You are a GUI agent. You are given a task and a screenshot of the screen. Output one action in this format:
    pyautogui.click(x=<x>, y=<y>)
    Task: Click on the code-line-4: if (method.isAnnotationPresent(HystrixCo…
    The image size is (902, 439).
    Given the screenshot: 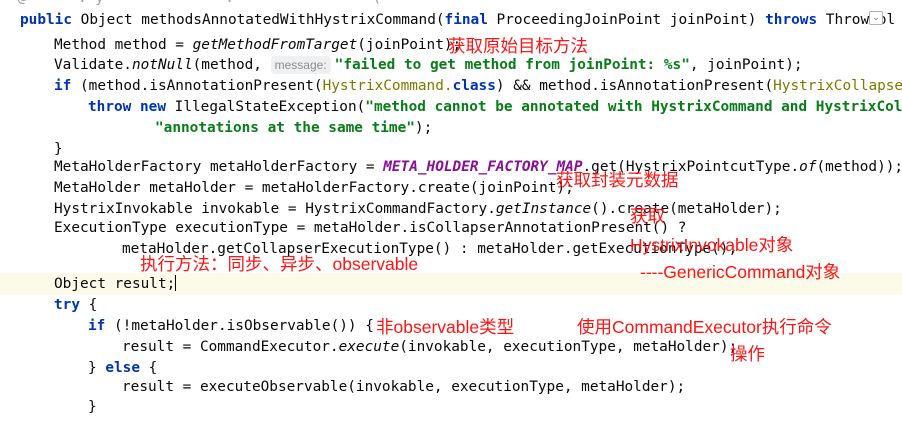 What is the action you would take?
    pyautogui.click(x=478, y=86)
    